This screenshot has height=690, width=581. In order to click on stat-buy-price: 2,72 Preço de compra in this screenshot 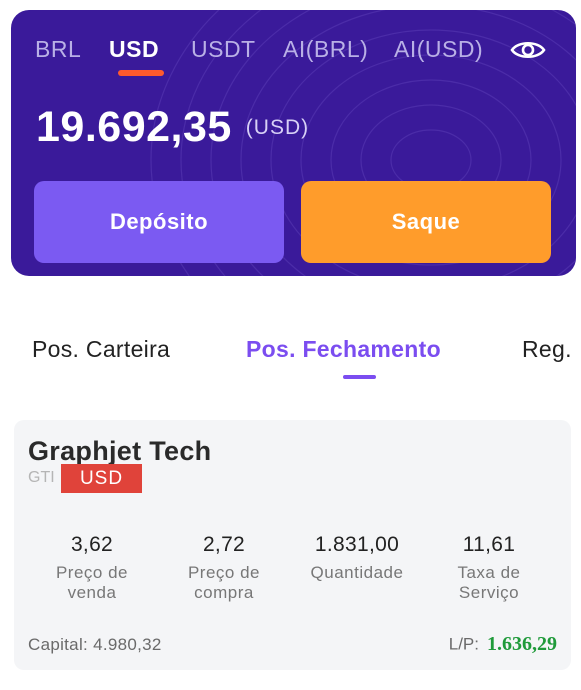, I will do `click(224, 568)`.